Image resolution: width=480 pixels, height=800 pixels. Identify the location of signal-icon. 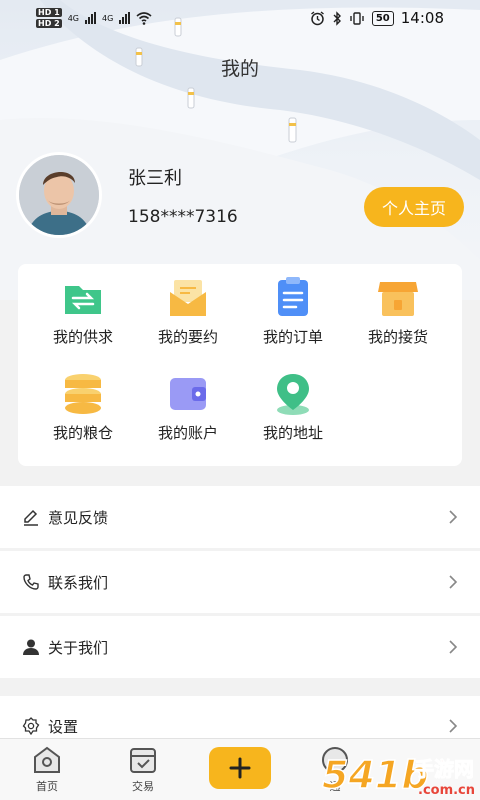
(90, 18).